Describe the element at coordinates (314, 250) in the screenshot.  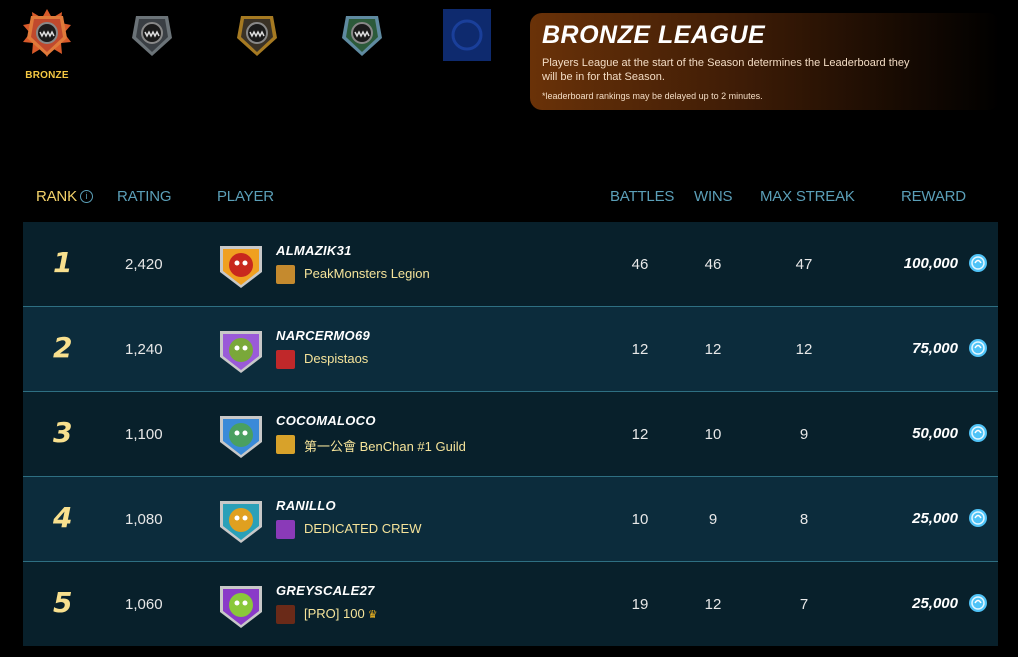
I see `player-name: ALMAZIK31` at that location.